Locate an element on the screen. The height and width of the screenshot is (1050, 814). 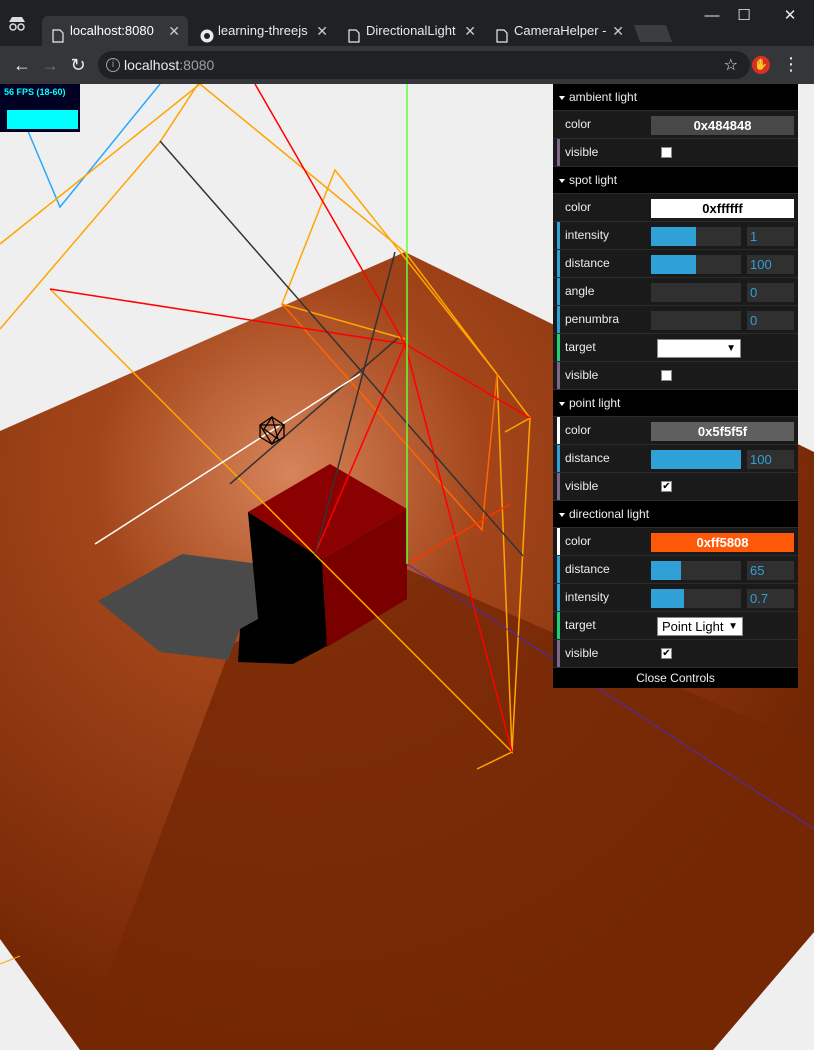
browser-tab: learning-threejs ✕ is located at coordinates (263, 31).